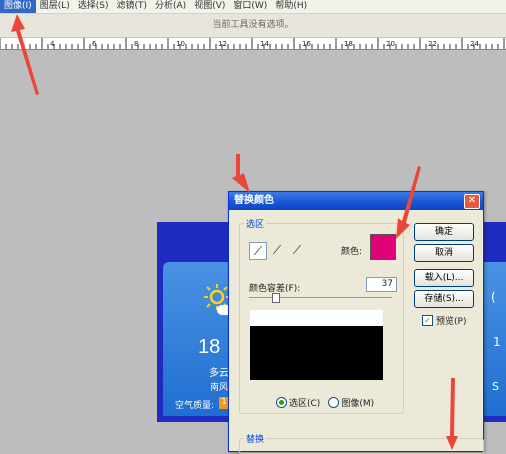 Image resolution: width=506 pixels, height=454 pixels. I want to click on eyedropper-icon: ⟋, so click(258, 251).